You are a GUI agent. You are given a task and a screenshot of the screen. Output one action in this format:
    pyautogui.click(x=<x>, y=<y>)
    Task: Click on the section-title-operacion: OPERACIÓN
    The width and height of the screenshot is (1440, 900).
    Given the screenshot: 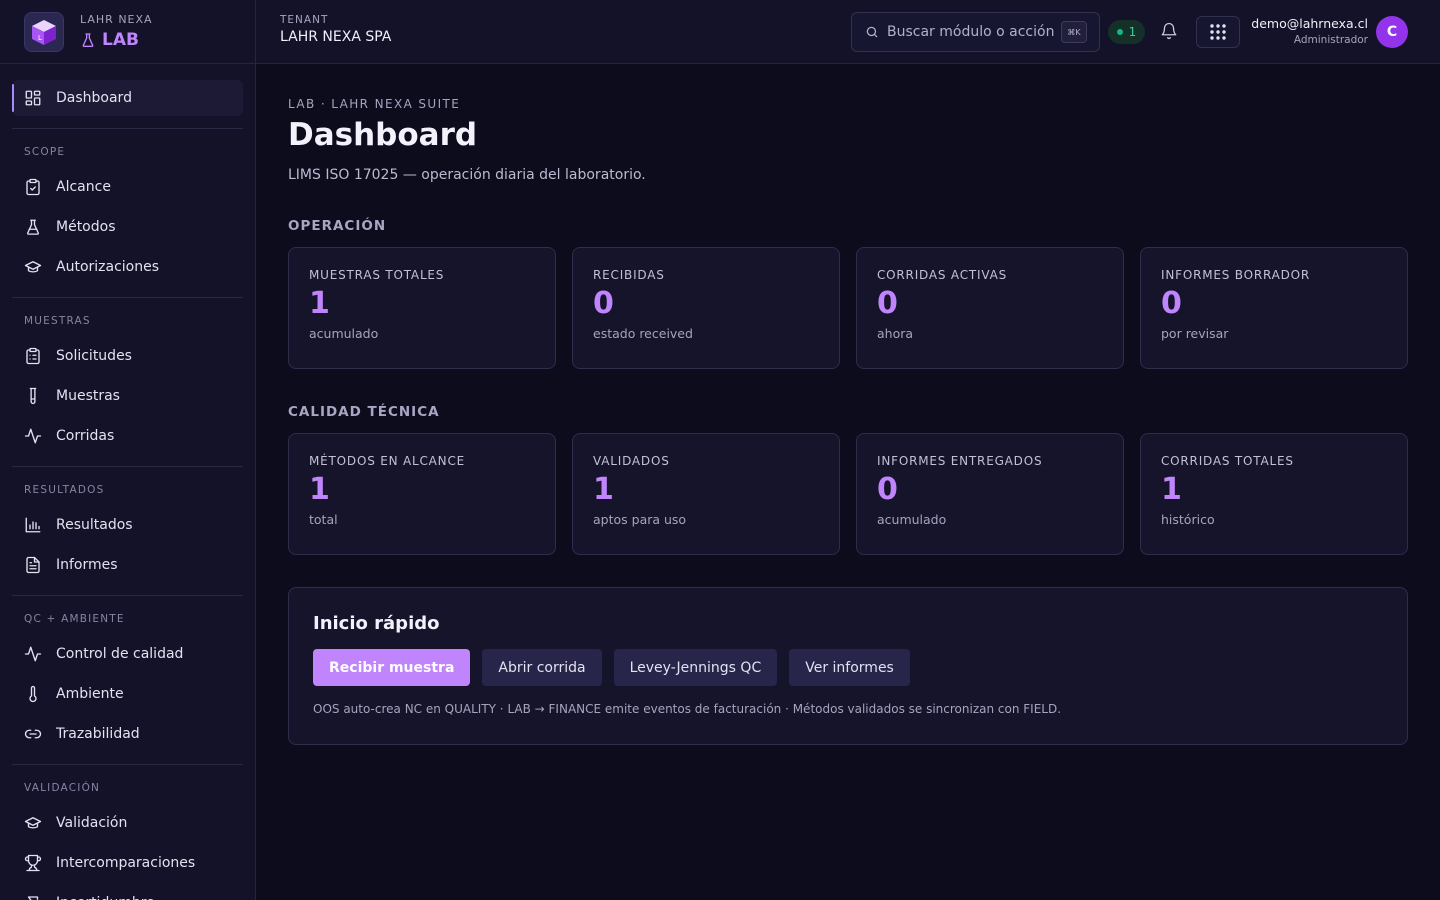 What is the action you would take?
    pyautogui.click(x=337, y=226)
    